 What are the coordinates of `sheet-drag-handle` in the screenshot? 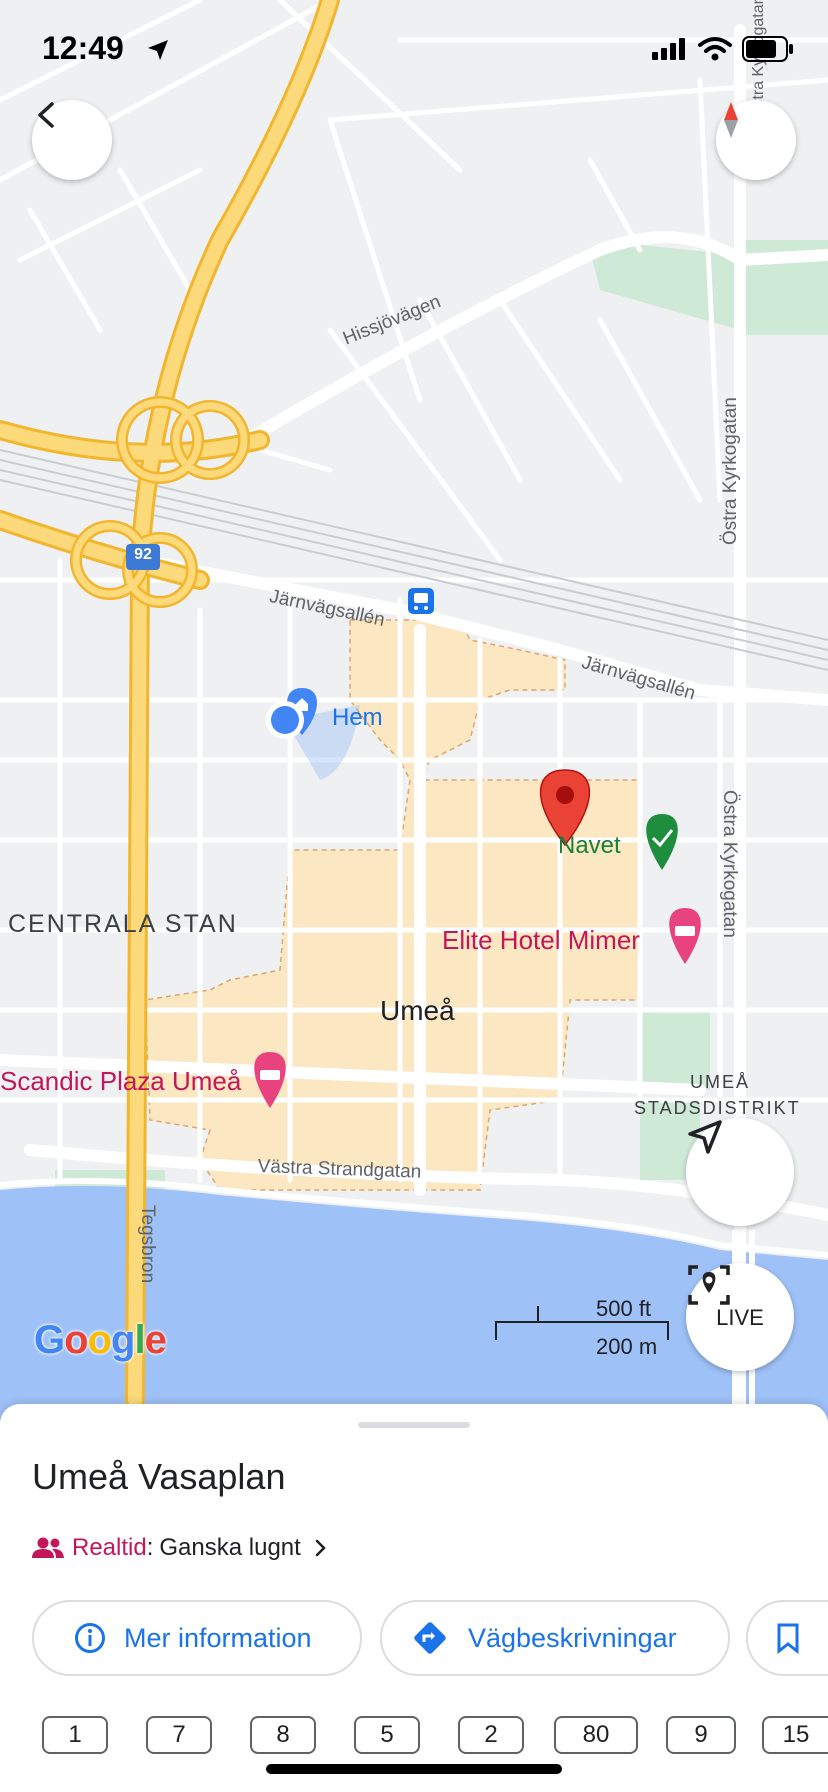 It's located at (414, 1425).